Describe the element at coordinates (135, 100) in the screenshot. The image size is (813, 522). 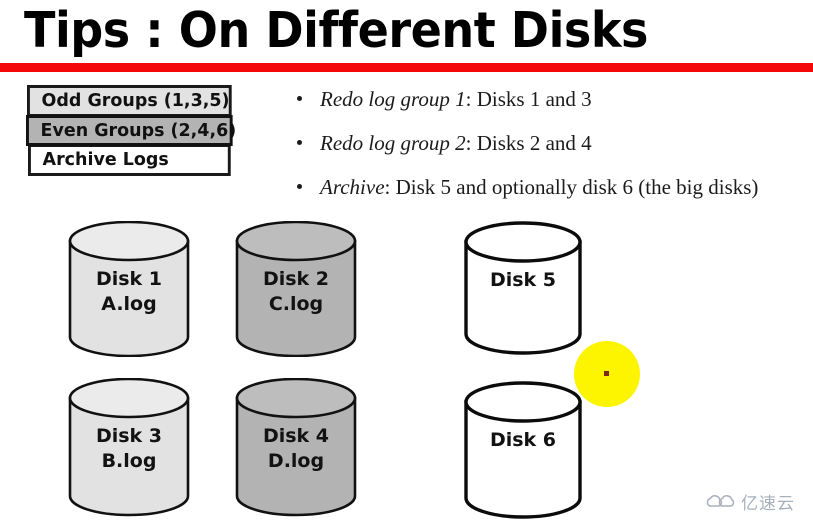
I see `legend-item-odd-groups-label: Odd Groups (1,3,5)` at that location.